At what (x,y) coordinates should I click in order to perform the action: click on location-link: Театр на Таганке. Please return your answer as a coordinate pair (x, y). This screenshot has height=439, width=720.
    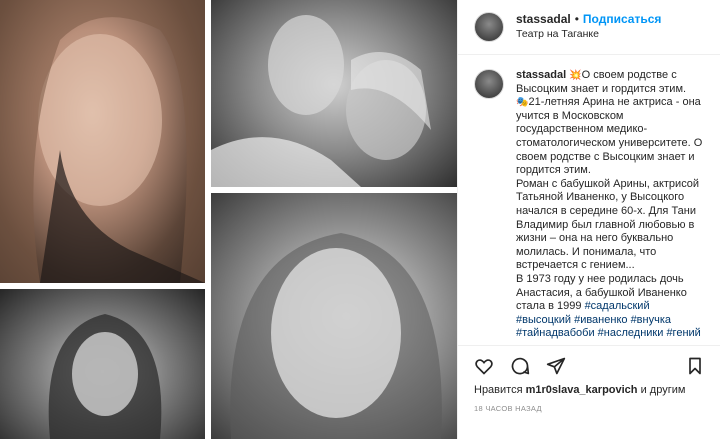
    Looking at the image, I should click on (588, 34).